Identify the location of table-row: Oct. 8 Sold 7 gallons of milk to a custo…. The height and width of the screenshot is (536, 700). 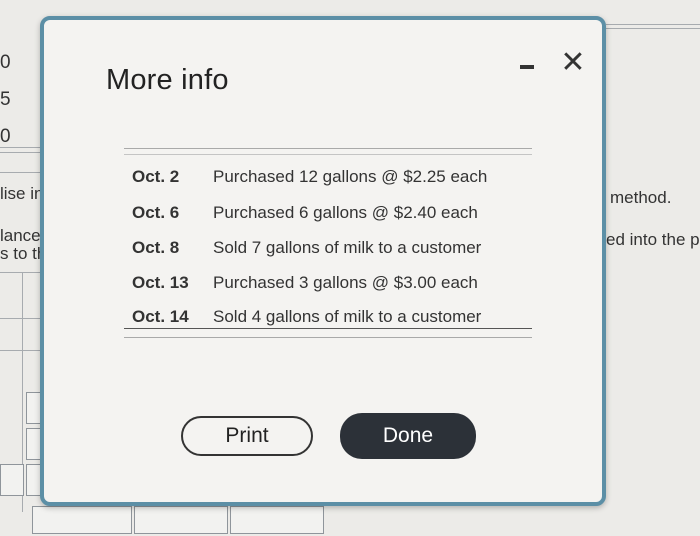
(328, 248).